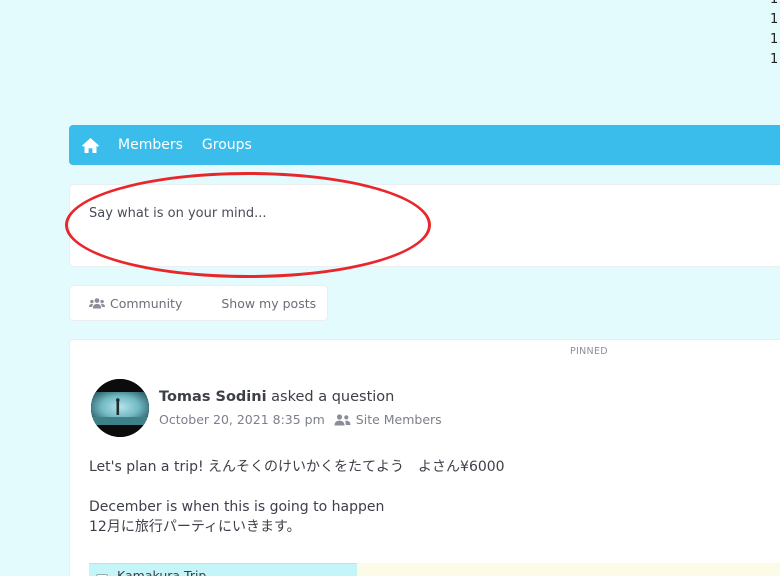 Image resolution: width=780 pixels, height=576 pixels. Describe the element at coordinates (146, 303) in the screenshot. I see `tab-community-label: Community` at that location.